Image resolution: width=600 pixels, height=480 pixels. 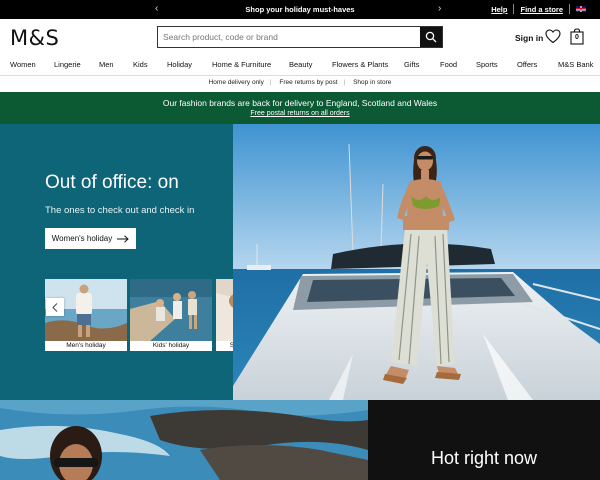 I want to click on bag-count: 0, so click(x=577, y=37).